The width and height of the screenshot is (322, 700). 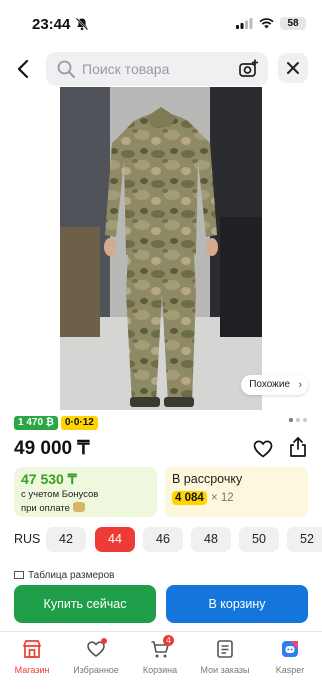 What do you see at coordinates (45, 508) in the screenshot?
I see `bonus-payment-label: при оплате` at bounding box center [45, 508].